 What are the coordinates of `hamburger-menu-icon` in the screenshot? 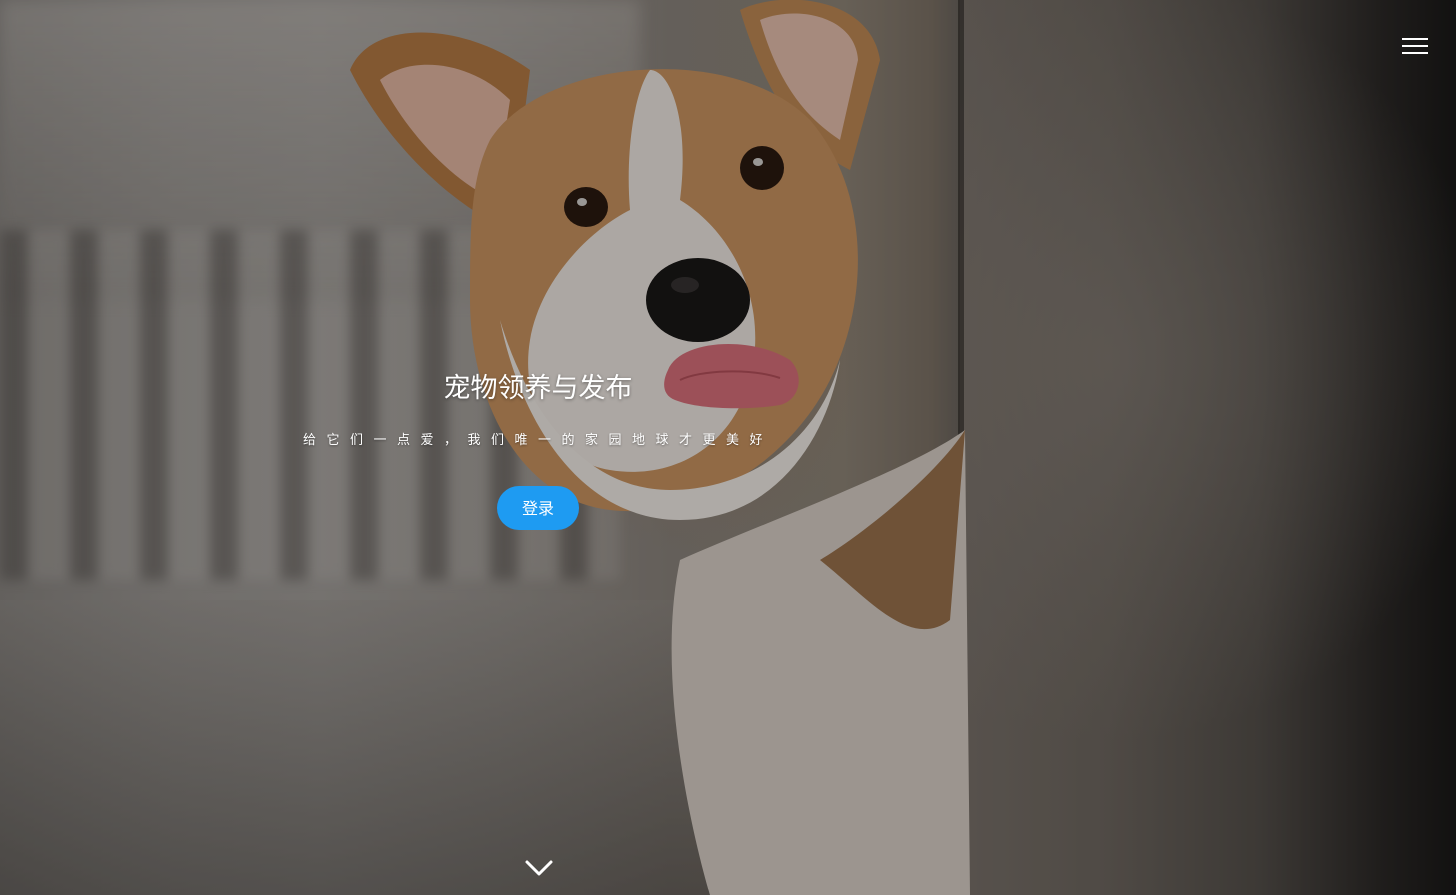 It's located at (1415, 39).